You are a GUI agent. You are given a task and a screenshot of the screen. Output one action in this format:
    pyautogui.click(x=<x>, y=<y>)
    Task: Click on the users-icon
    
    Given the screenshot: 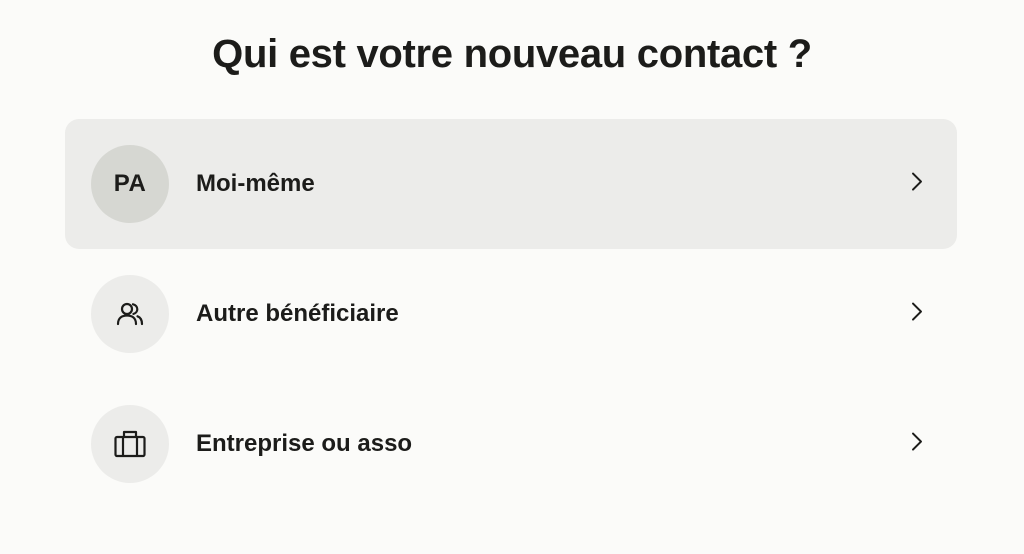 What is the action you would take?
    pyautogui.click(x=130, y=314)
    